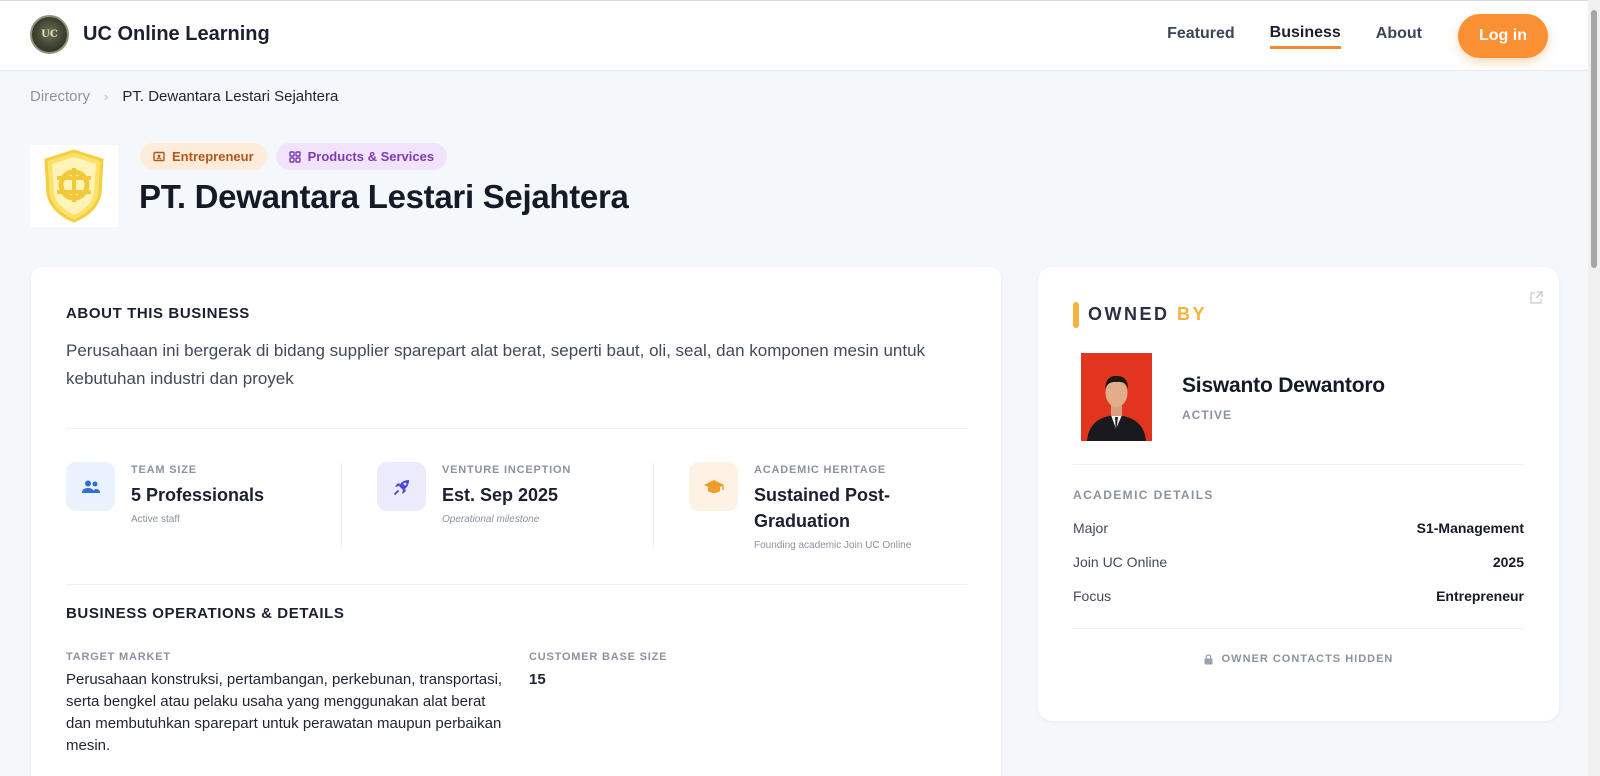 The height and width of the screenshot is (776, 1600). I want to click on team-size-sub: Active staff, so click(155, 519).